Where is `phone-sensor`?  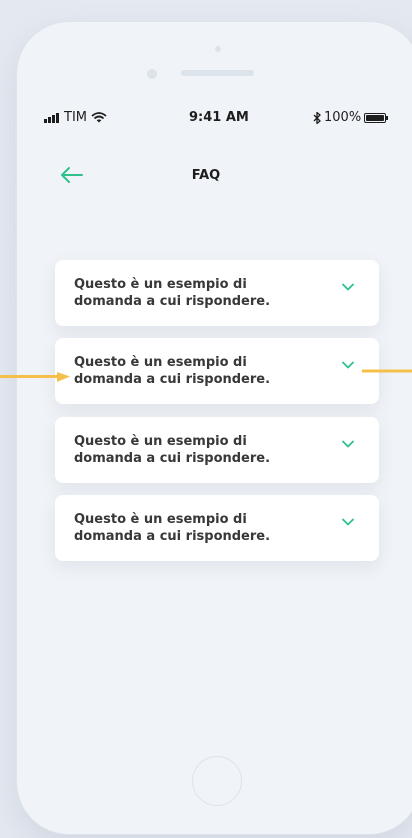 phone-sensor is located at coordinates (218, 49).